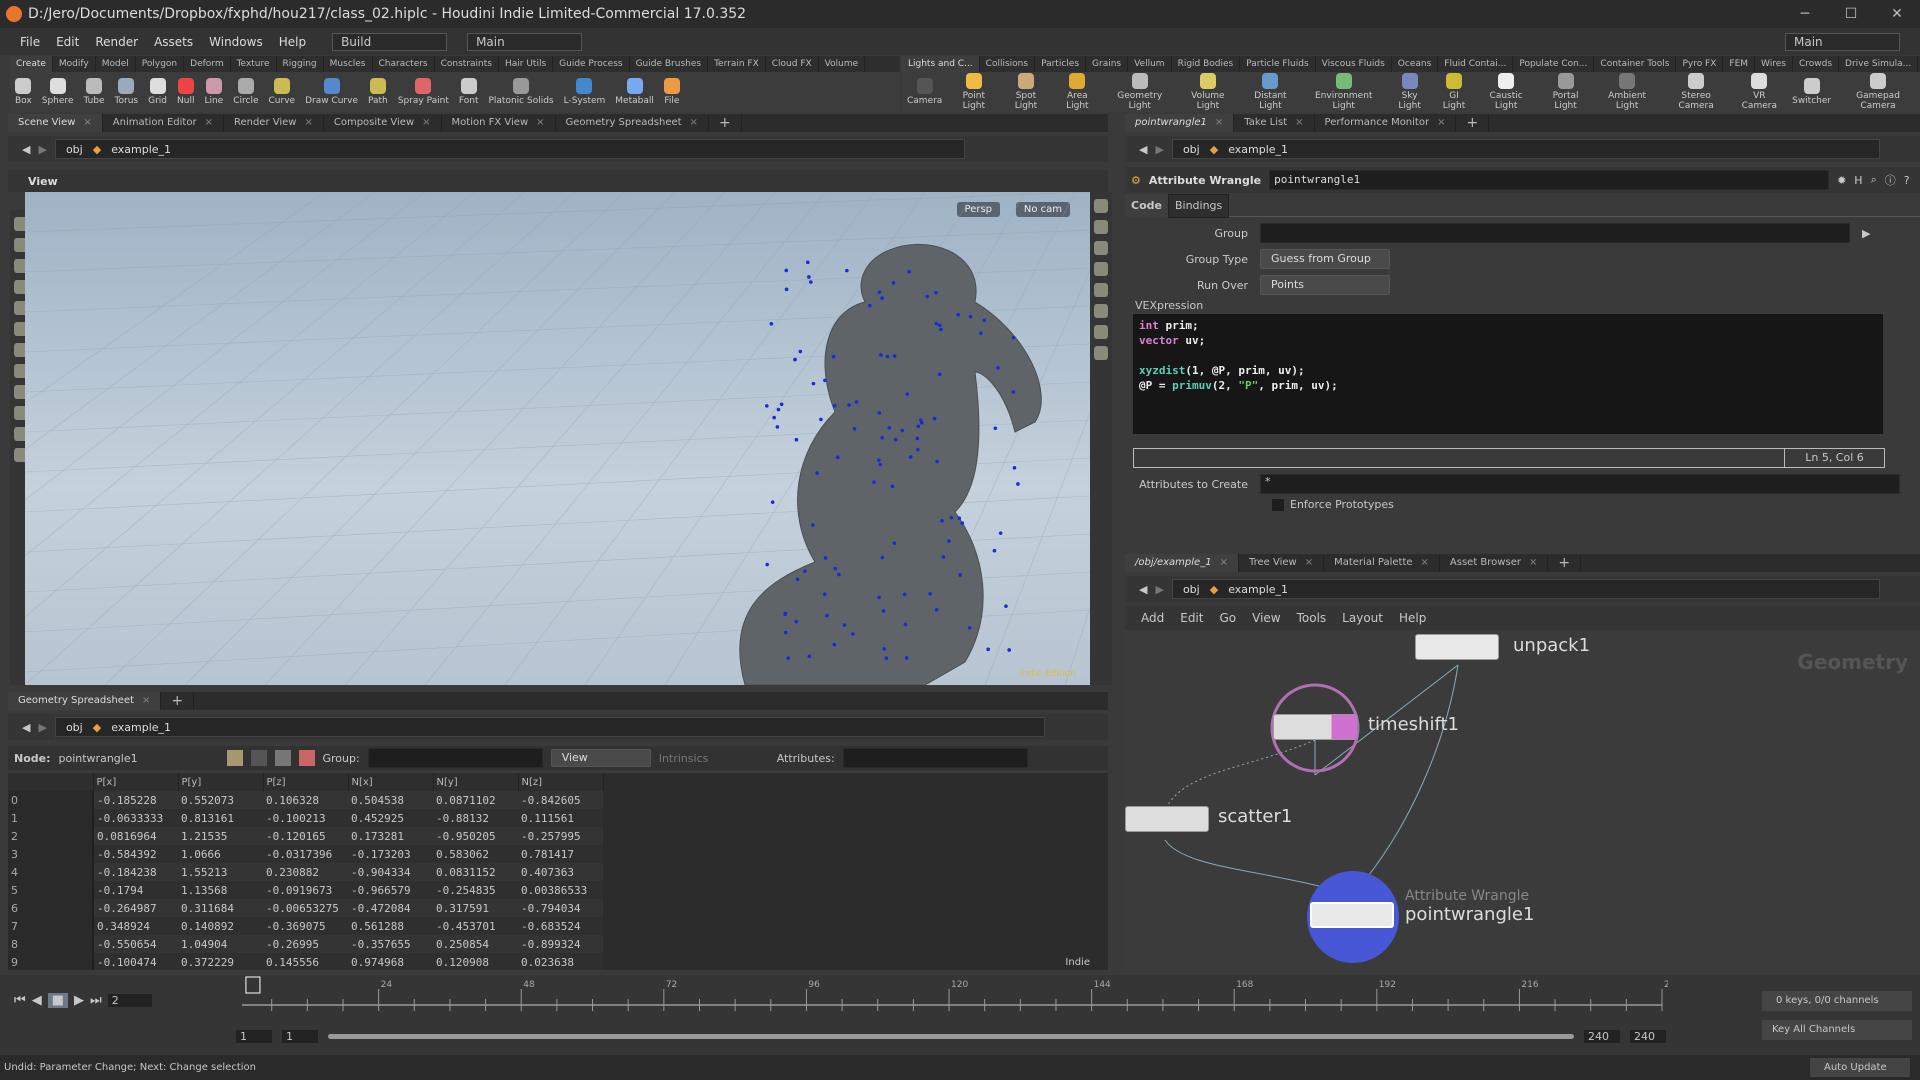  What do you see at coordinates (74, 64) in the screenshot?
I see `shelf-tab-modify: Modify` at bounding box center [74, 64].